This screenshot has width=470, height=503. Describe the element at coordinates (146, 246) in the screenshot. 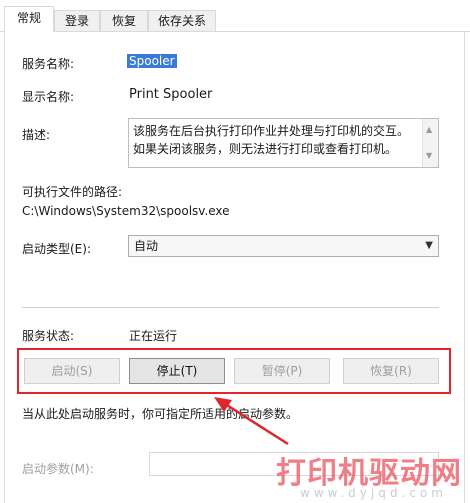

I see `startup-type-value: 自动` at that location.